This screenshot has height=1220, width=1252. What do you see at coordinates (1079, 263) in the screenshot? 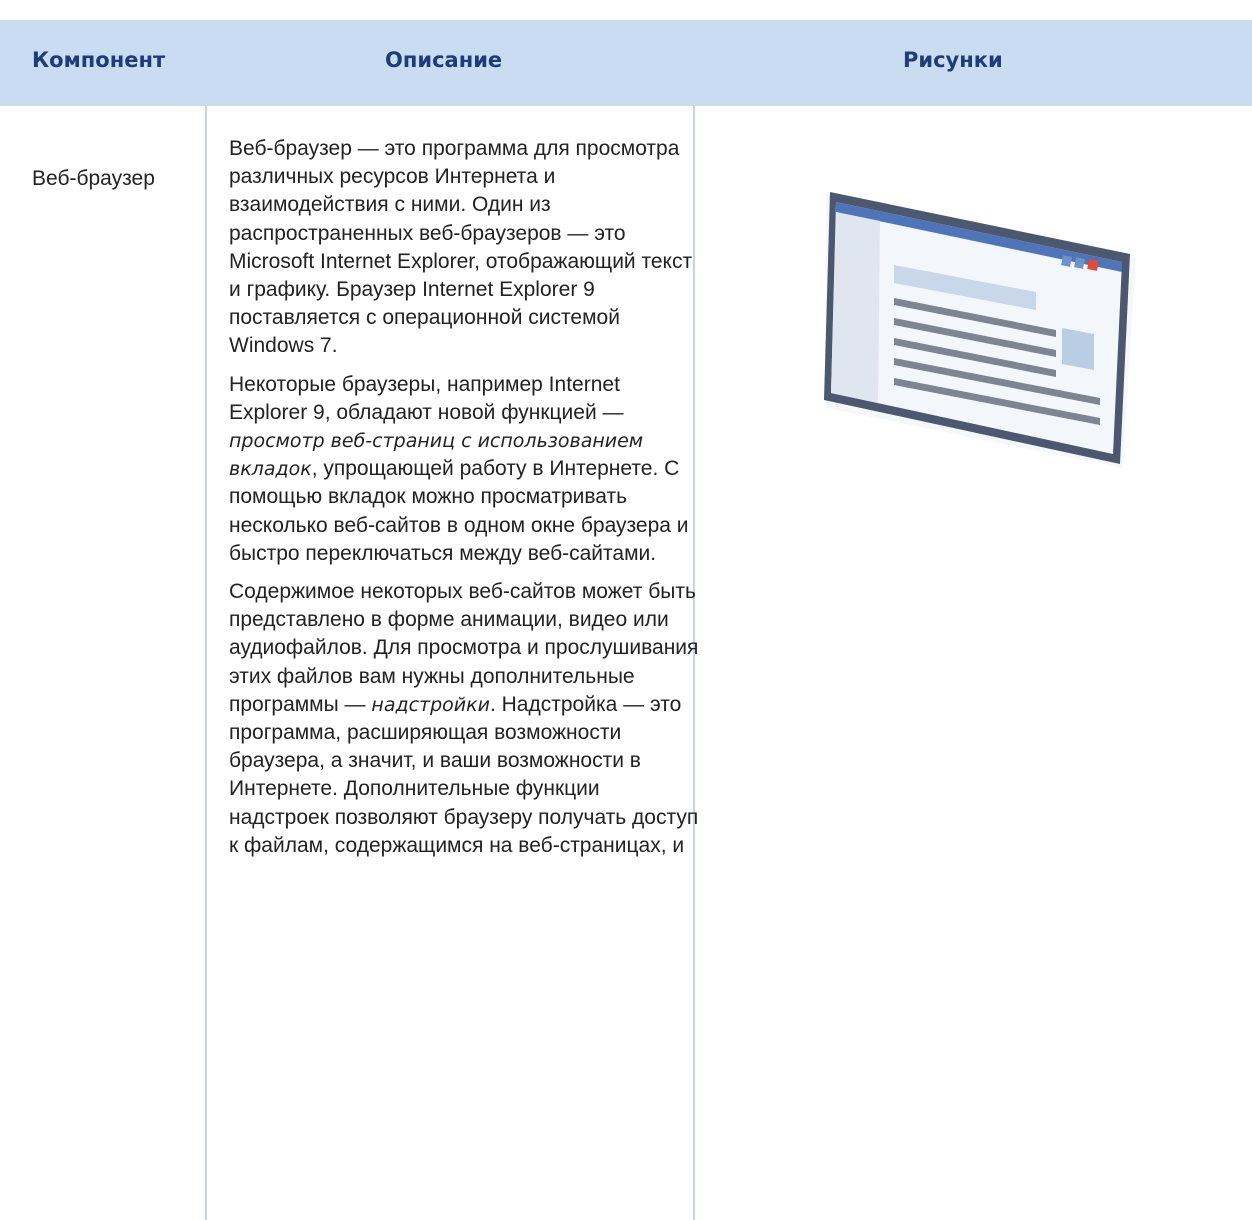
I see `maximize-icon` at bounding box center [1079, 263].